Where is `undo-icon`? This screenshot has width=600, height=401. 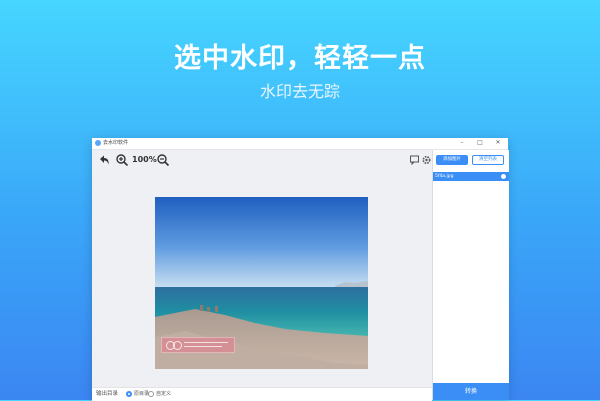
undo-icon is located at coordinates (104, 160).